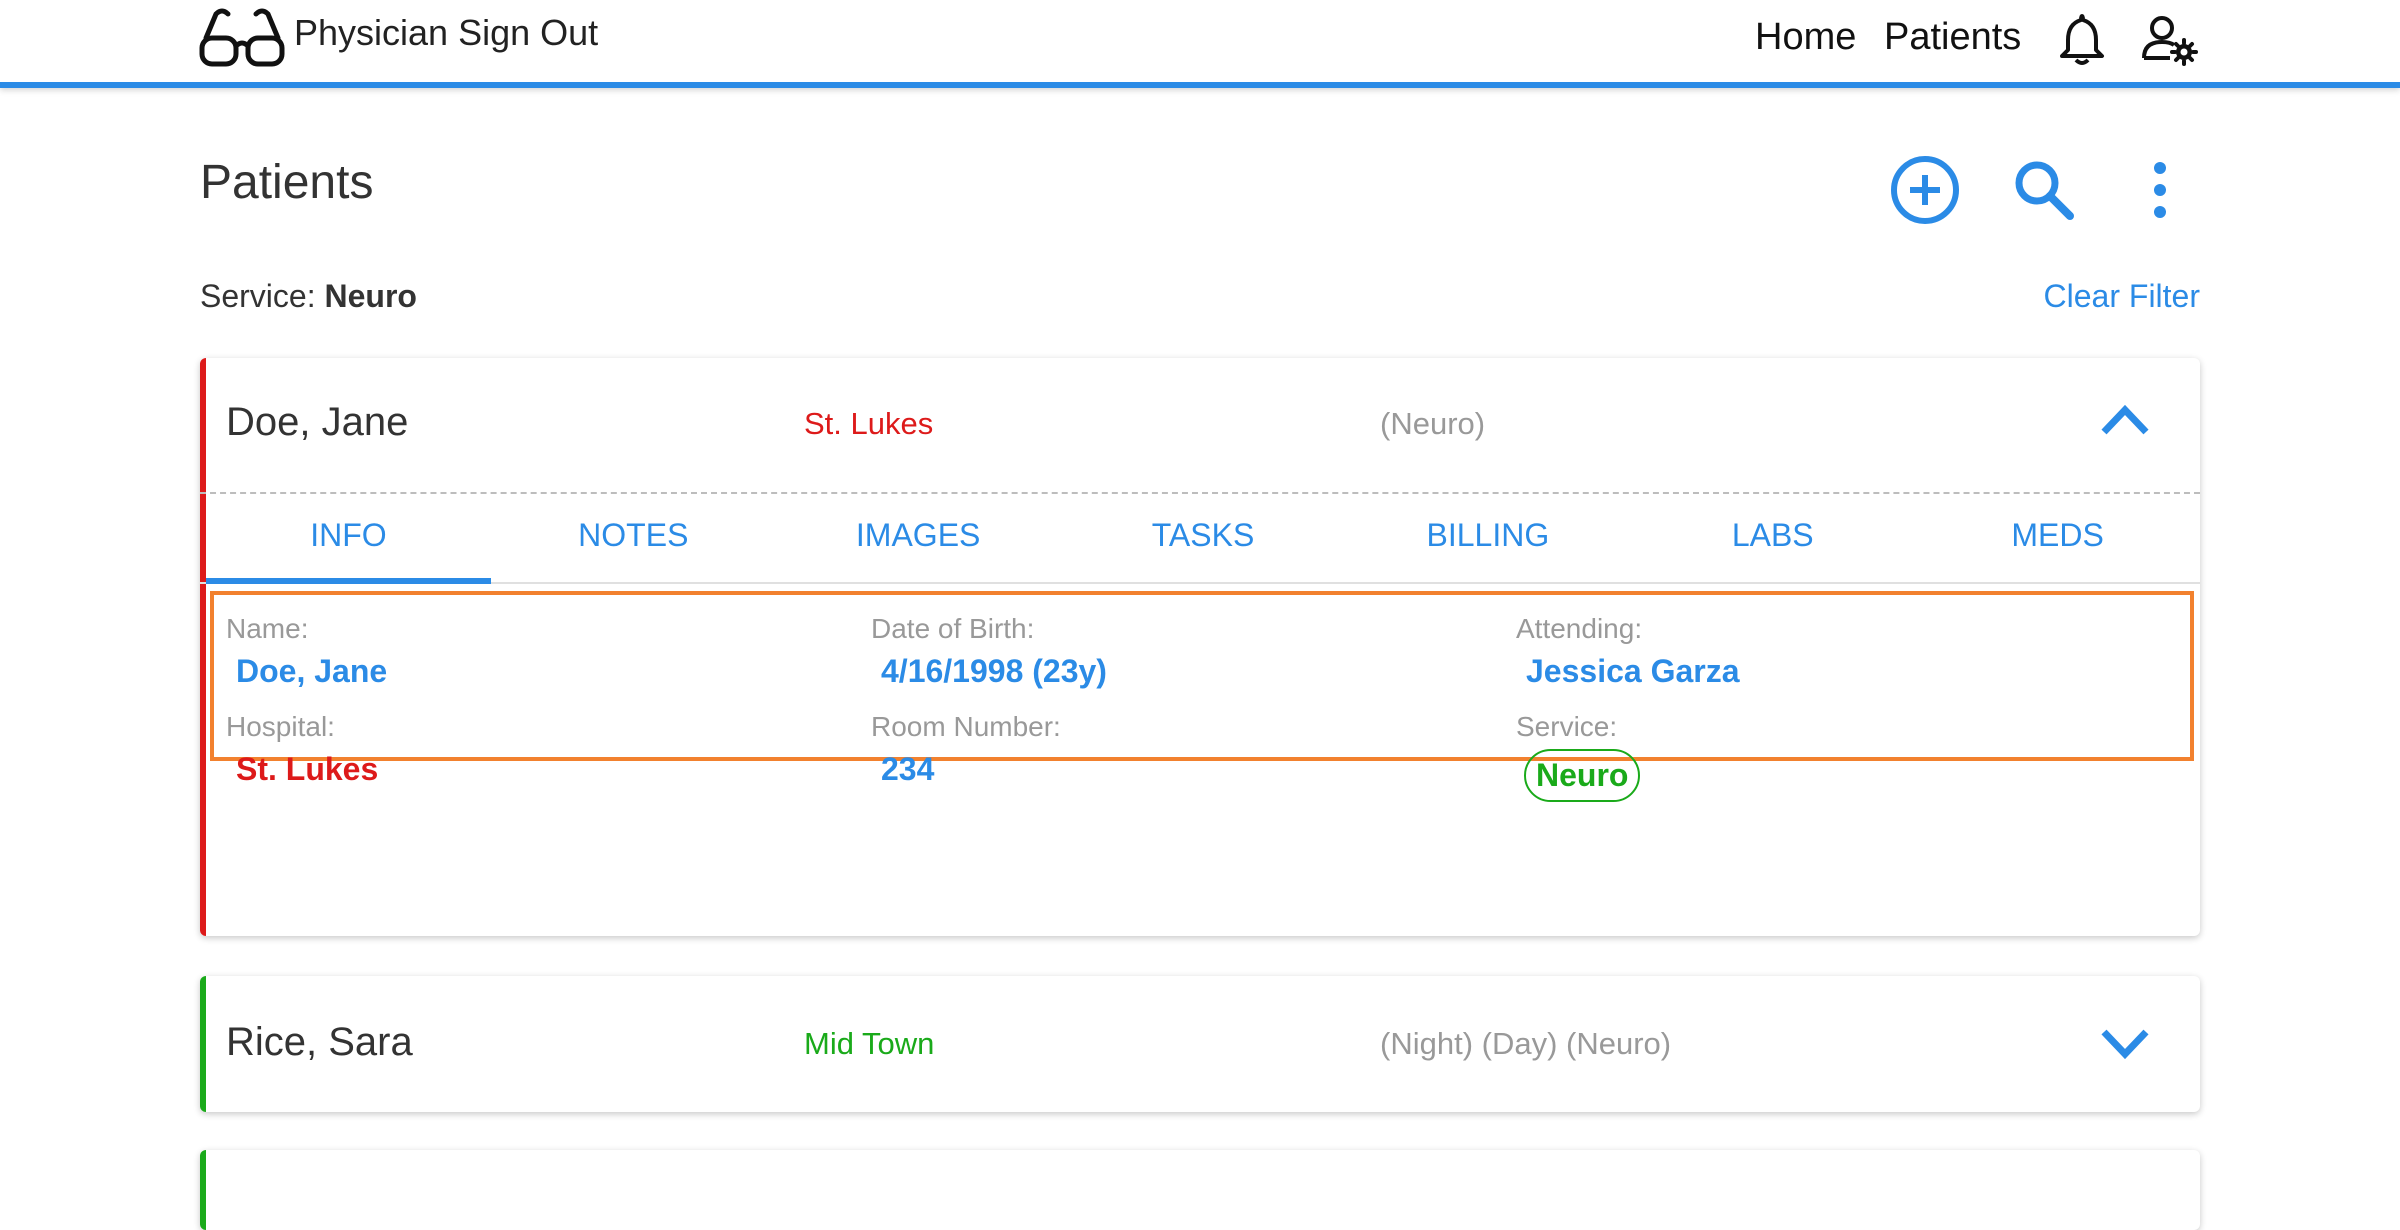 This screenshot has width=2400, height=1230. Describe the element at coordinates (869, 423) in the screenshot. I see `patient-hospital: St. Lukes` at that location.